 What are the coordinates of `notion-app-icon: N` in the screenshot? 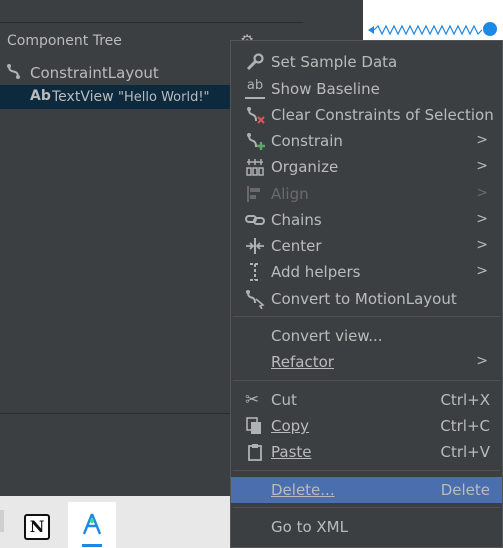 It's located at (37, 527).